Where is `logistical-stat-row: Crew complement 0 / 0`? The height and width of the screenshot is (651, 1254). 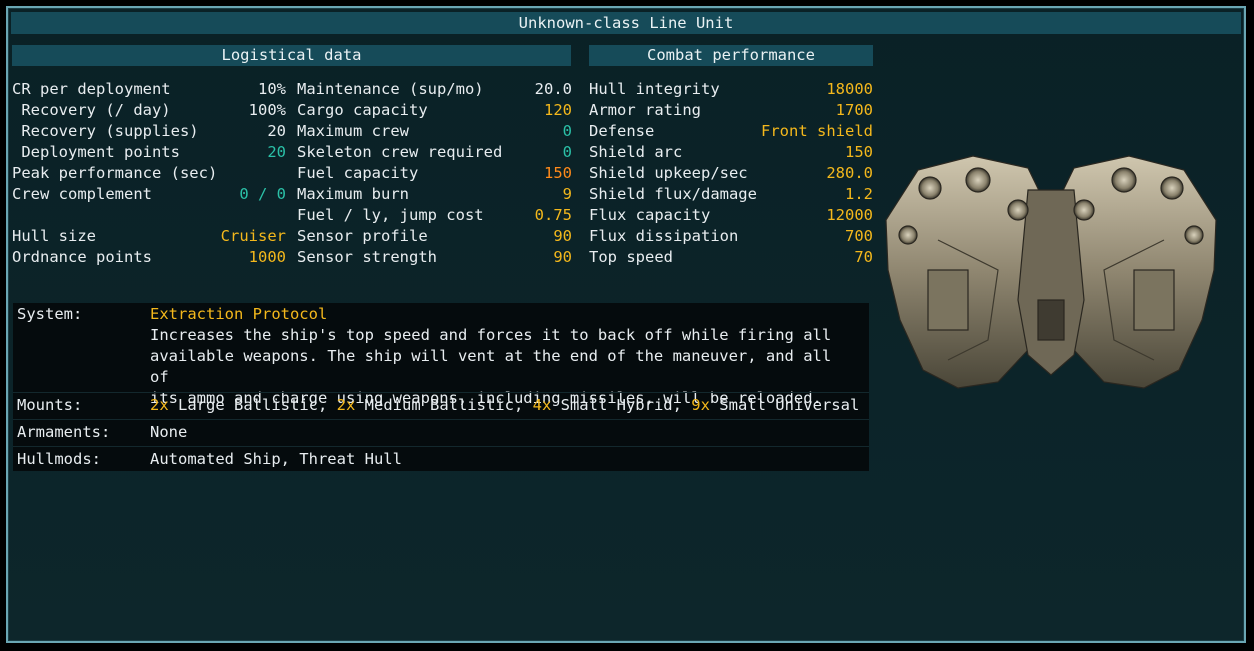
logistical-stat-row: Crew complement 0 / 0 is located at coordinates (149, 194).